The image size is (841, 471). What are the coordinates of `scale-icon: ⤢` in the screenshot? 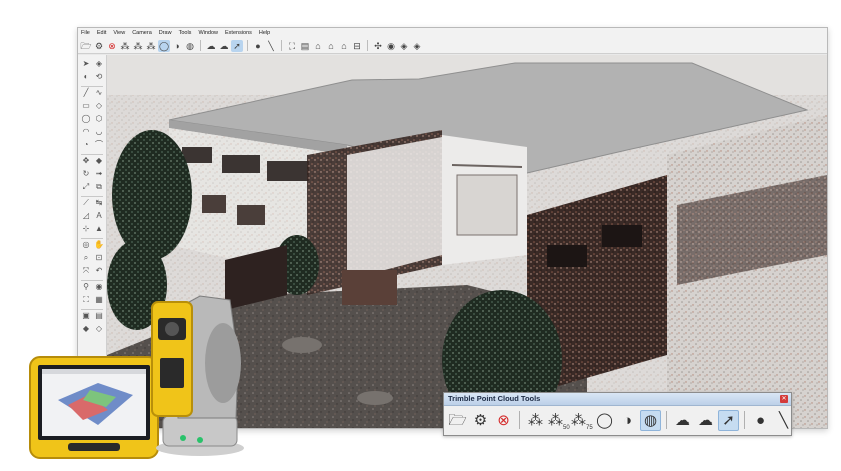 It's located at (86, 187).